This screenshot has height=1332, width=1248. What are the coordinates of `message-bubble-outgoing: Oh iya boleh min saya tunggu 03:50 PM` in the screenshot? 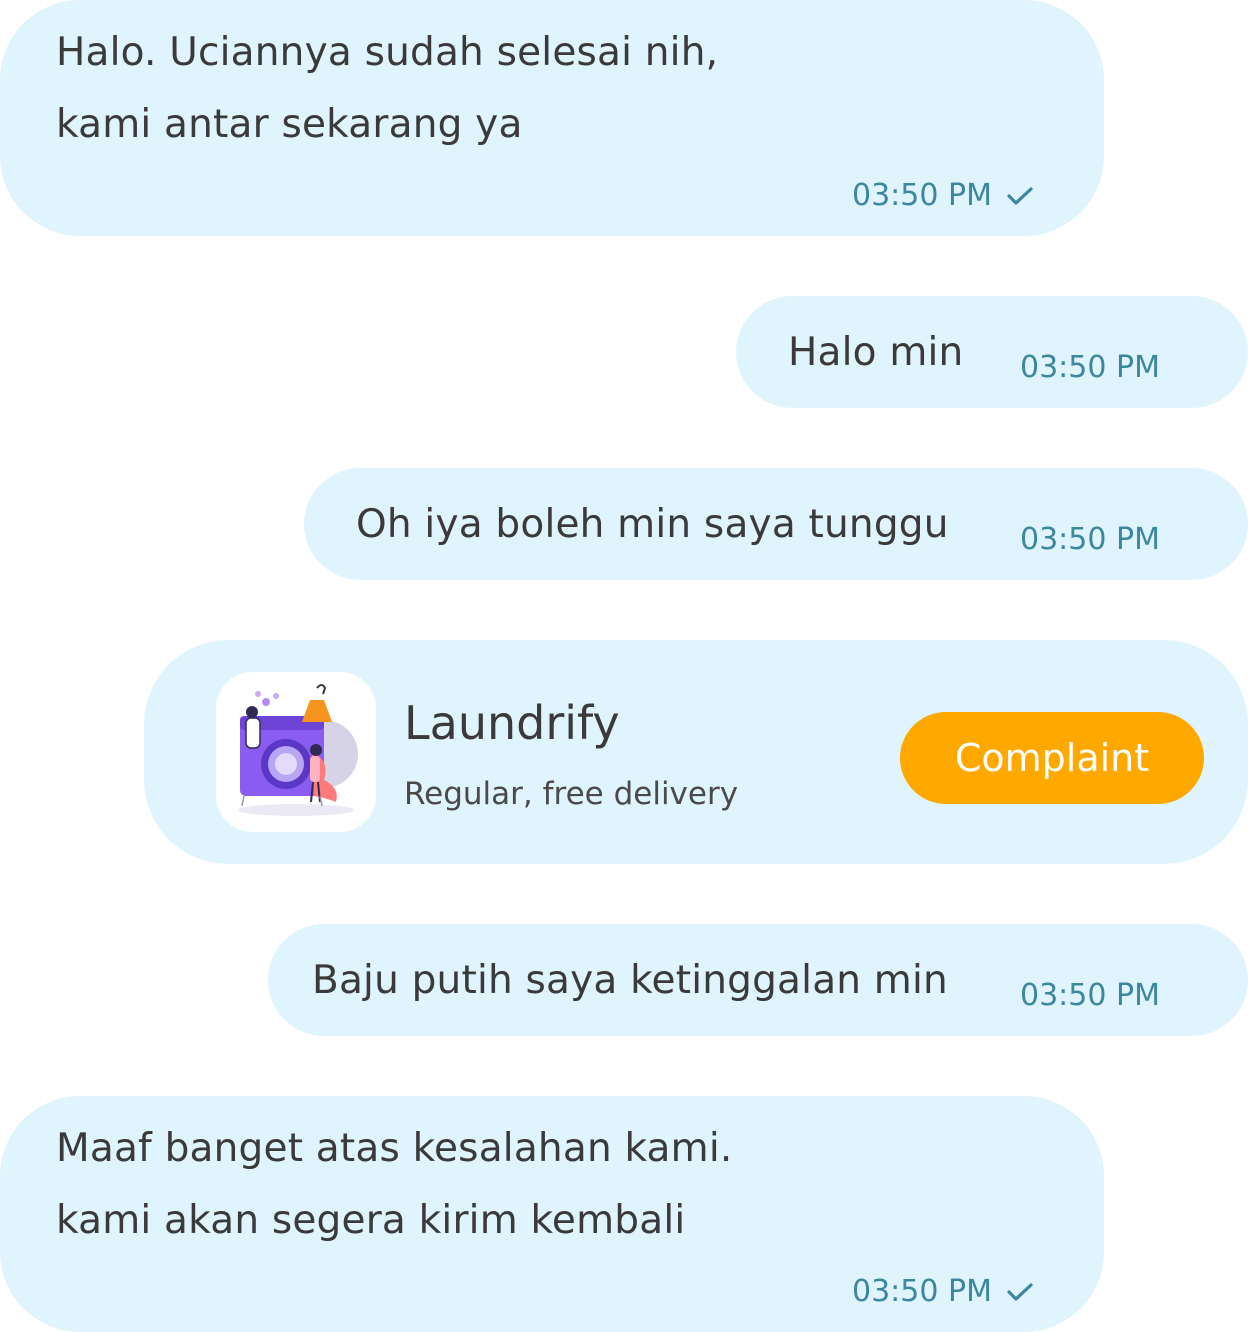 It's located at (776, 524).